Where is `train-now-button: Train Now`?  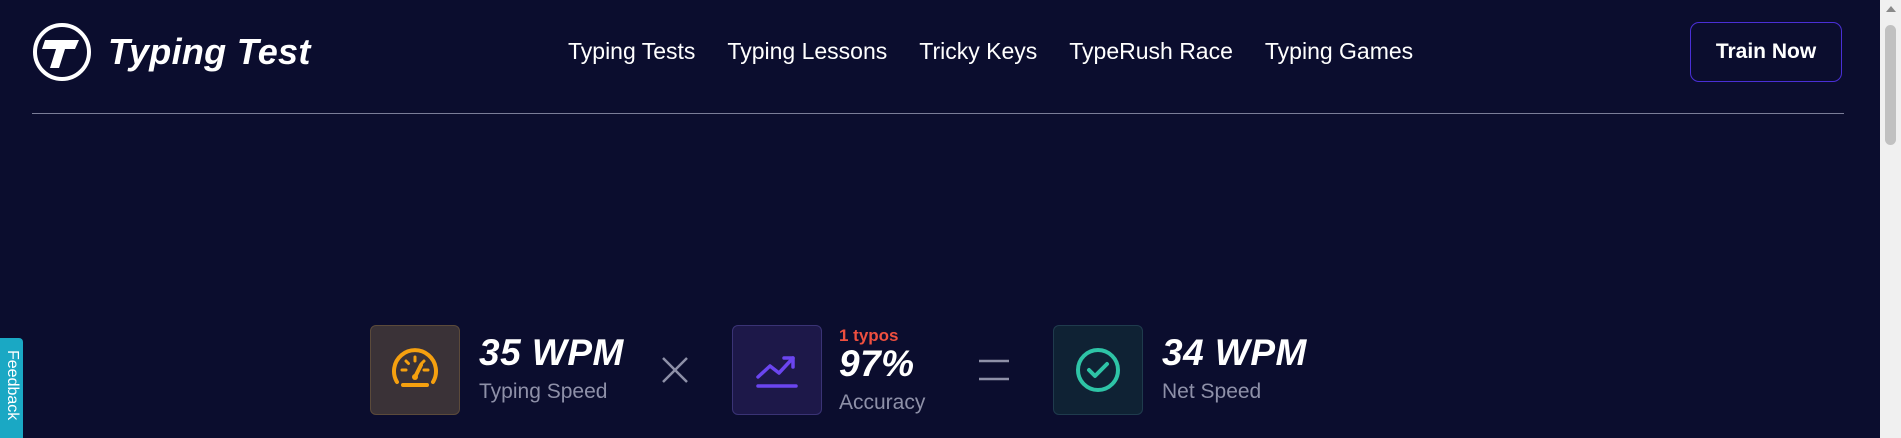
train-now-button: Train Now is located at coordinates (1766, 52).